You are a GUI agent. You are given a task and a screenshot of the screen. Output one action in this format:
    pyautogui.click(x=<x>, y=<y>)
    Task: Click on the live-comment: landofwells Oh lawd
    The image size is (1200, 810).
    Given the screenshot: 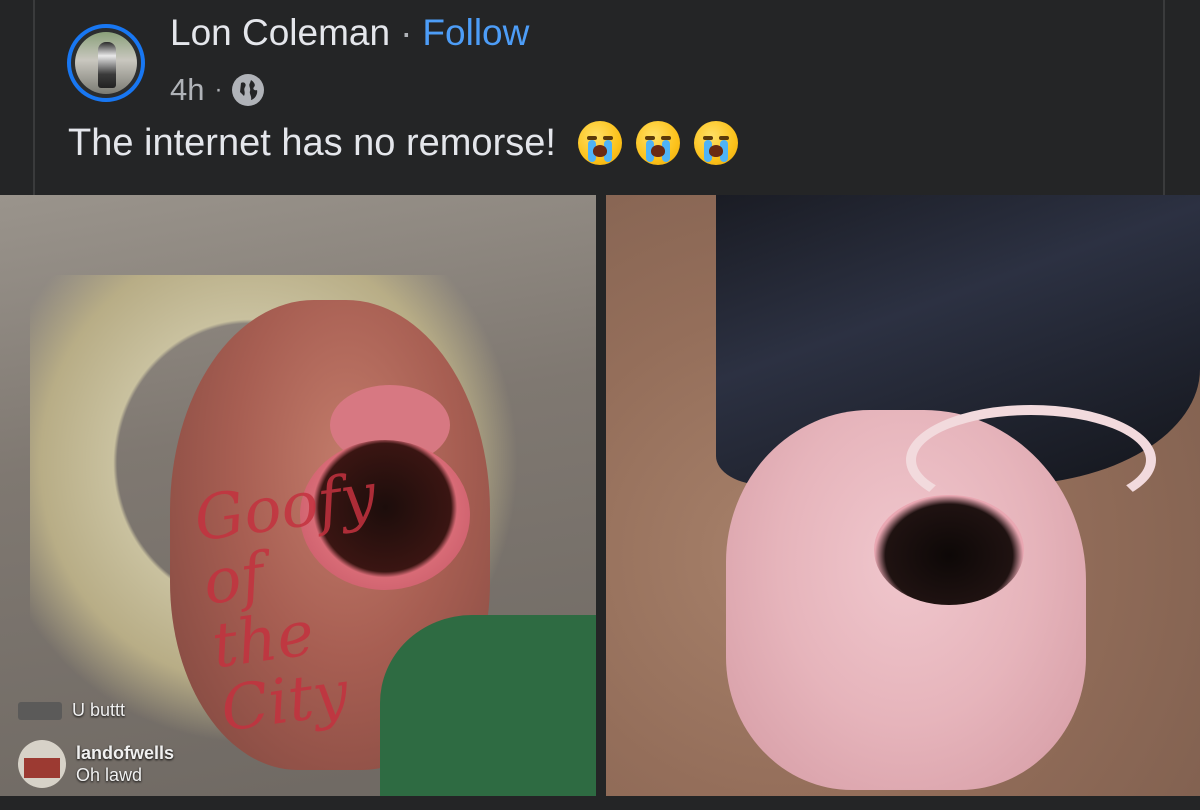 What is the action you would take?
    pyautogui.click(x=96, y=764)
    